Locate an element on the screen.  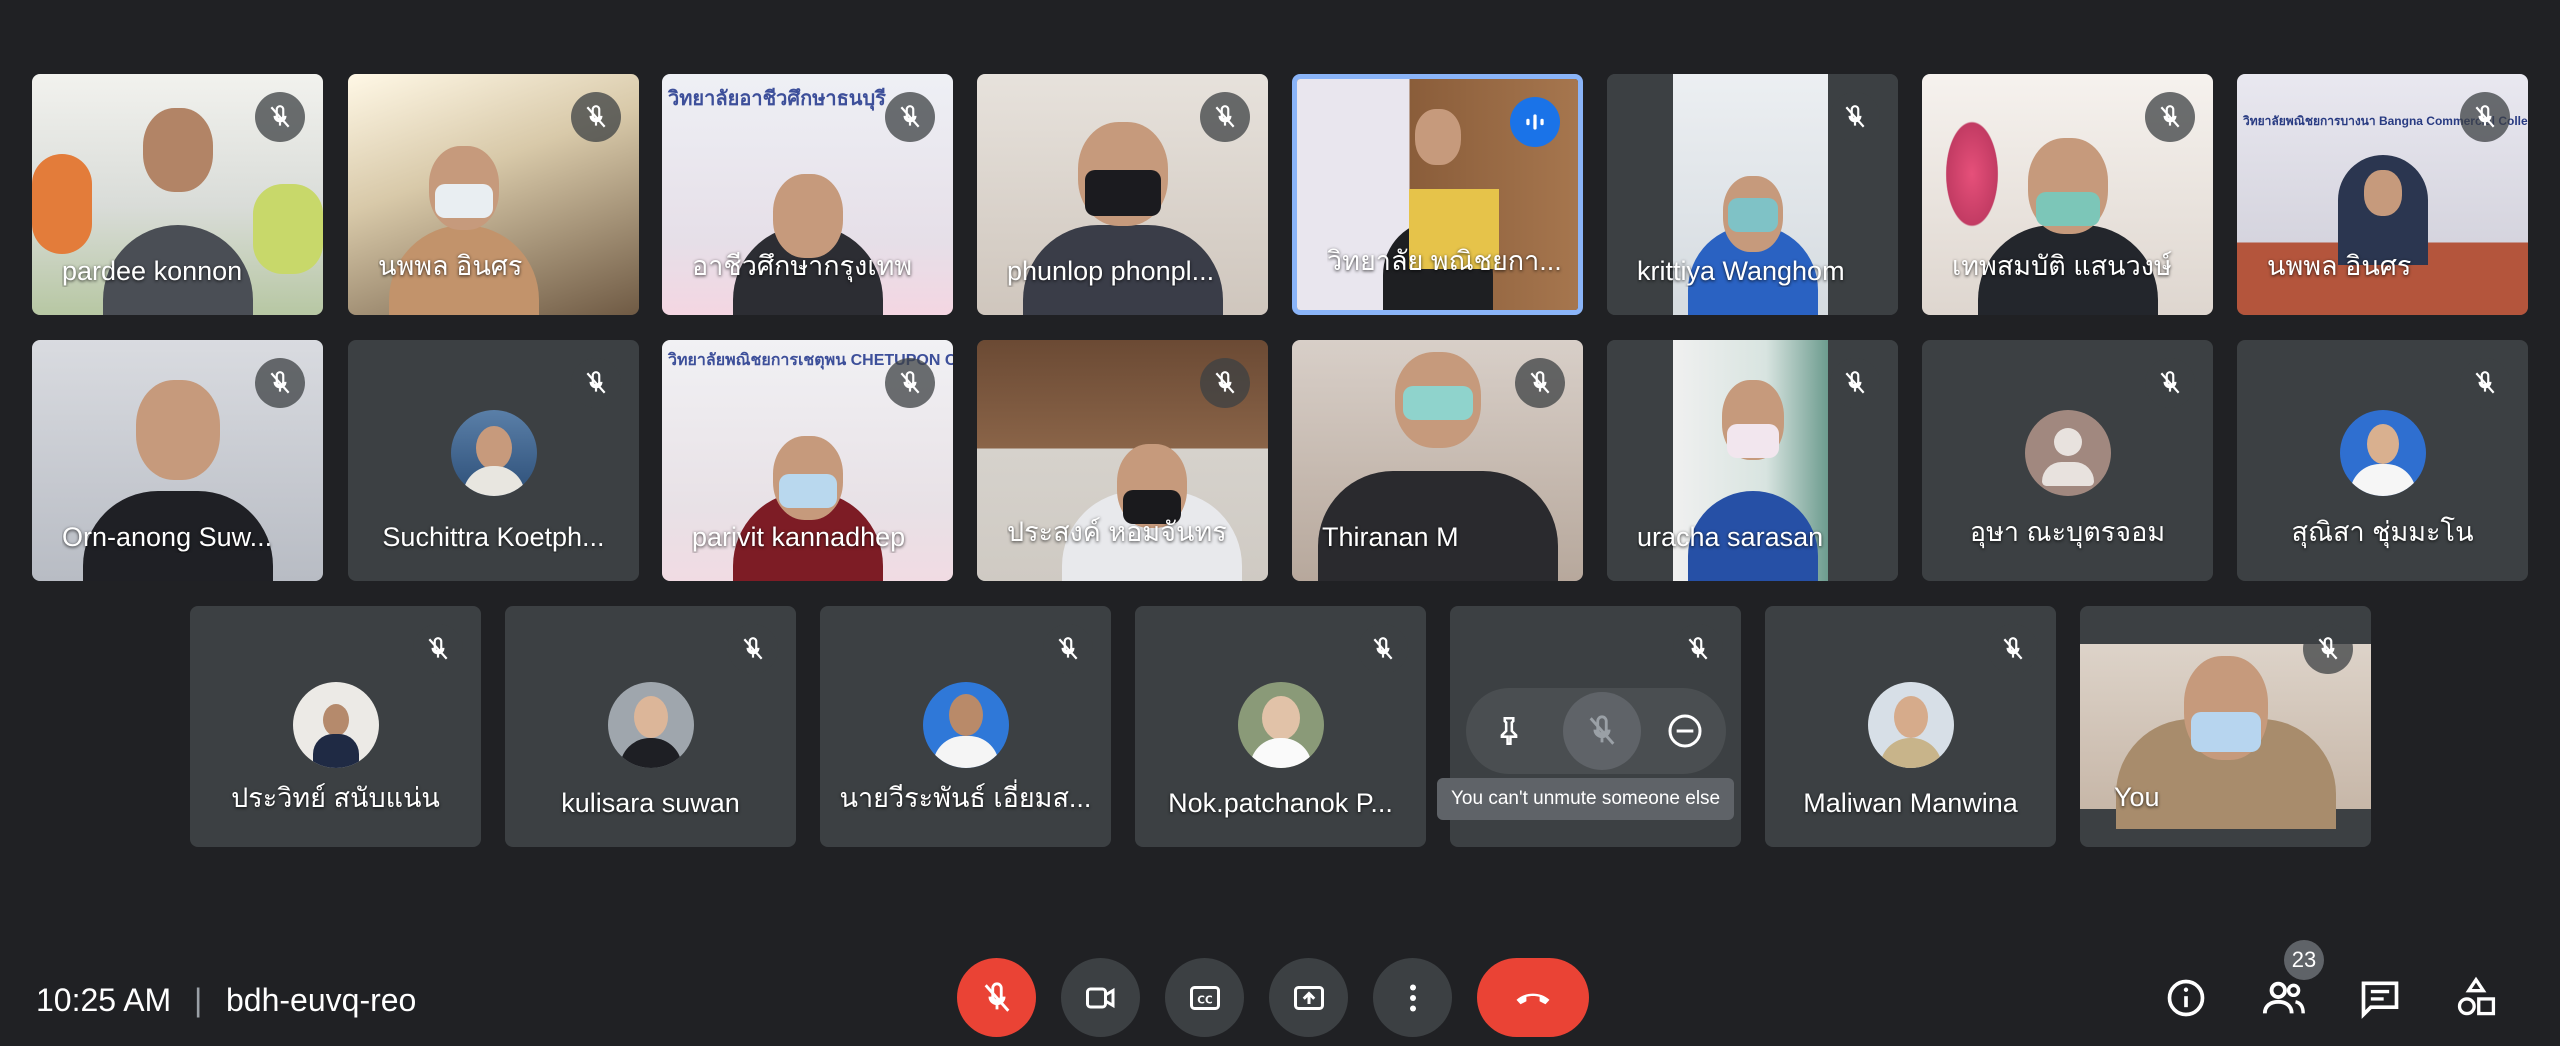
chat-button is located at coordinates (2380, 998).